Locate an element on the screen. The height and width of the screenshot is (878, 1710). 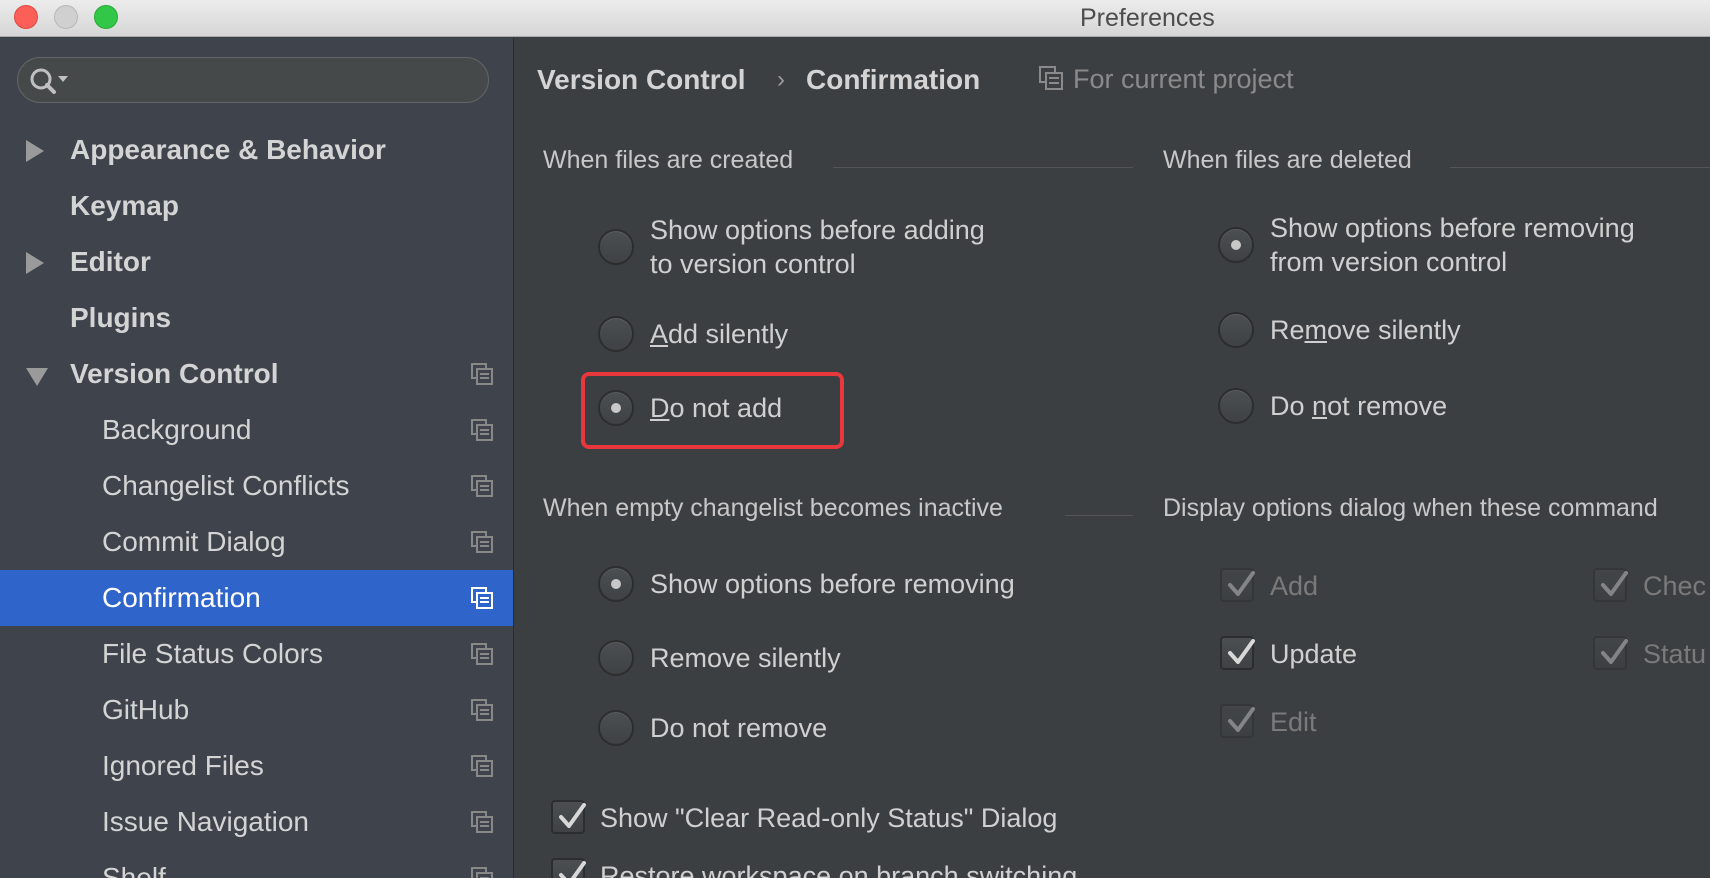
highlight-box is located at coordinates (712, 410).